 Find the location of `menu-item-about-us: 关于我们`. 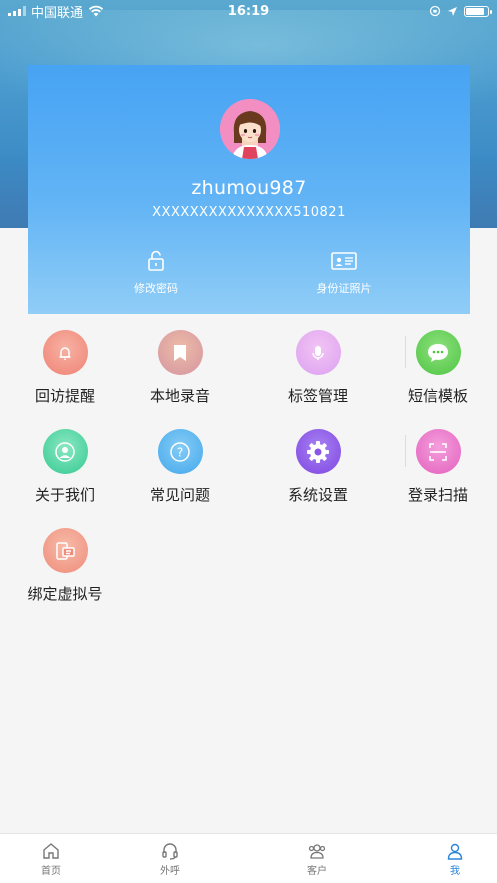

menu-item-about-us: 关于我们 is located at coordinates (65, 467).